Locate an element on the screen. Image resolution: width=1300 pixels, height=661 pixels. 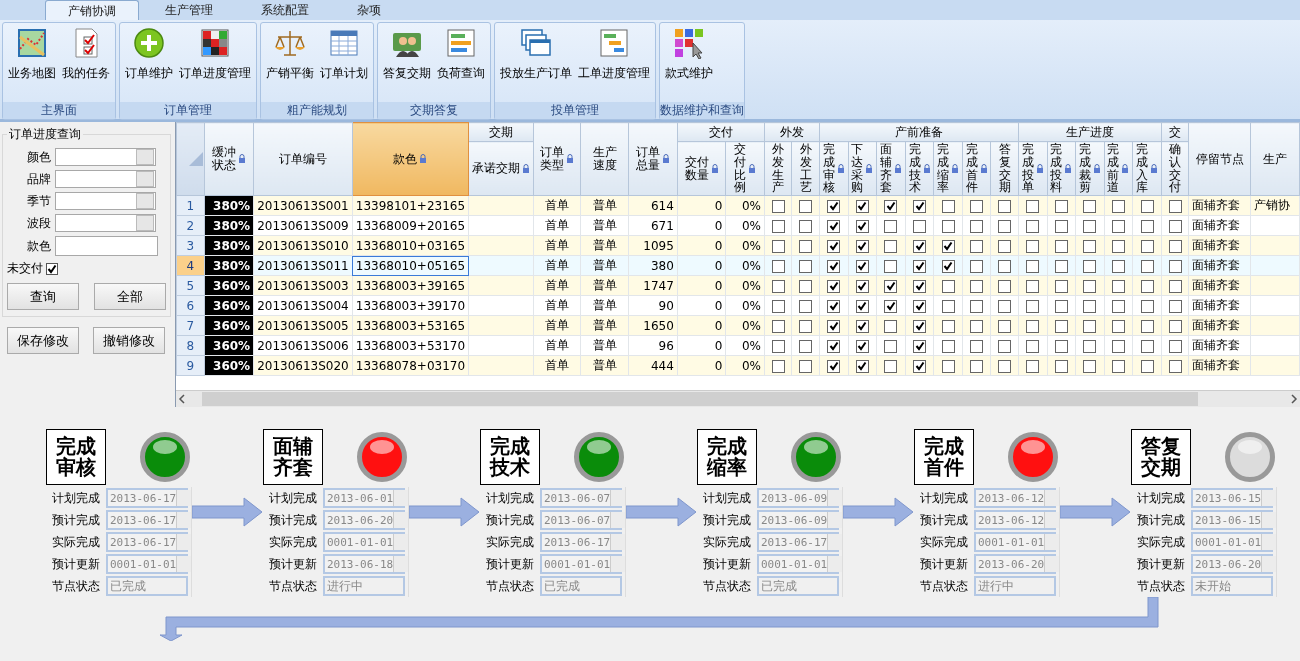
row-number: 6 is located at coordinates (190, 305).